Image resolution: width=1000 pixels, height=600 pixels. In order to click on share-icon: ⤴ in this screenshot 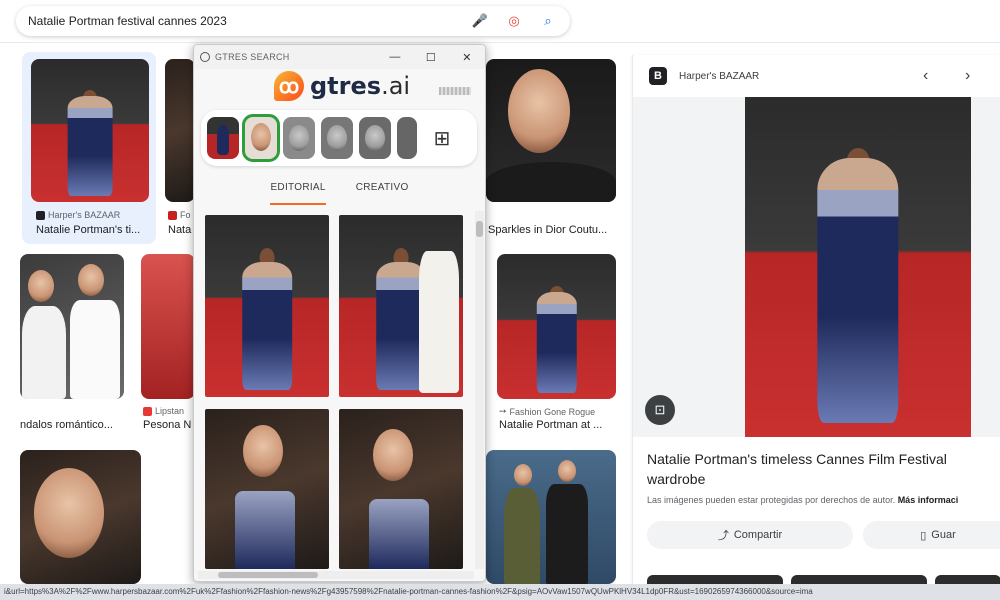, I will do `click(723, 536)`.